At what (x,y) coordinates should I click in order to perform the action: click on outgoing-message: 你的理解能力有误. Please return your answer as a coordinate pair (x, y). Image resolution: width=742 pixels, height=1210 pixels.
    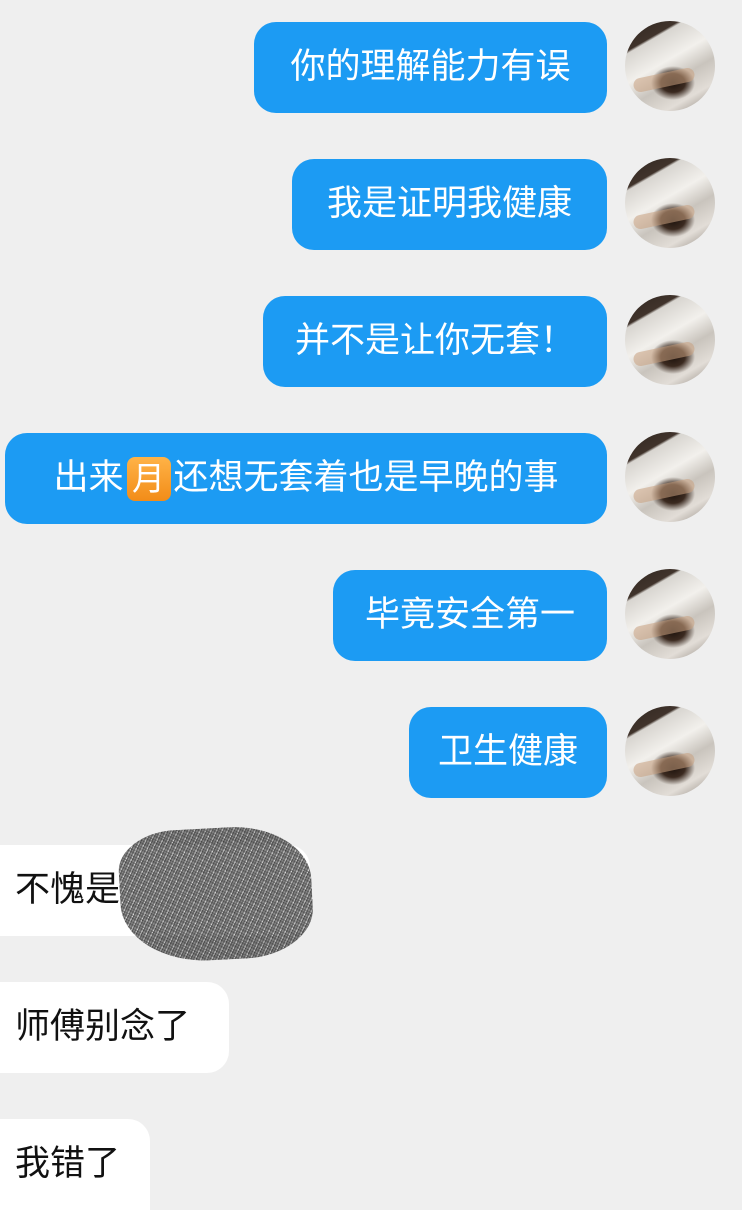
    Looking at the image, I should click on (430, 67).